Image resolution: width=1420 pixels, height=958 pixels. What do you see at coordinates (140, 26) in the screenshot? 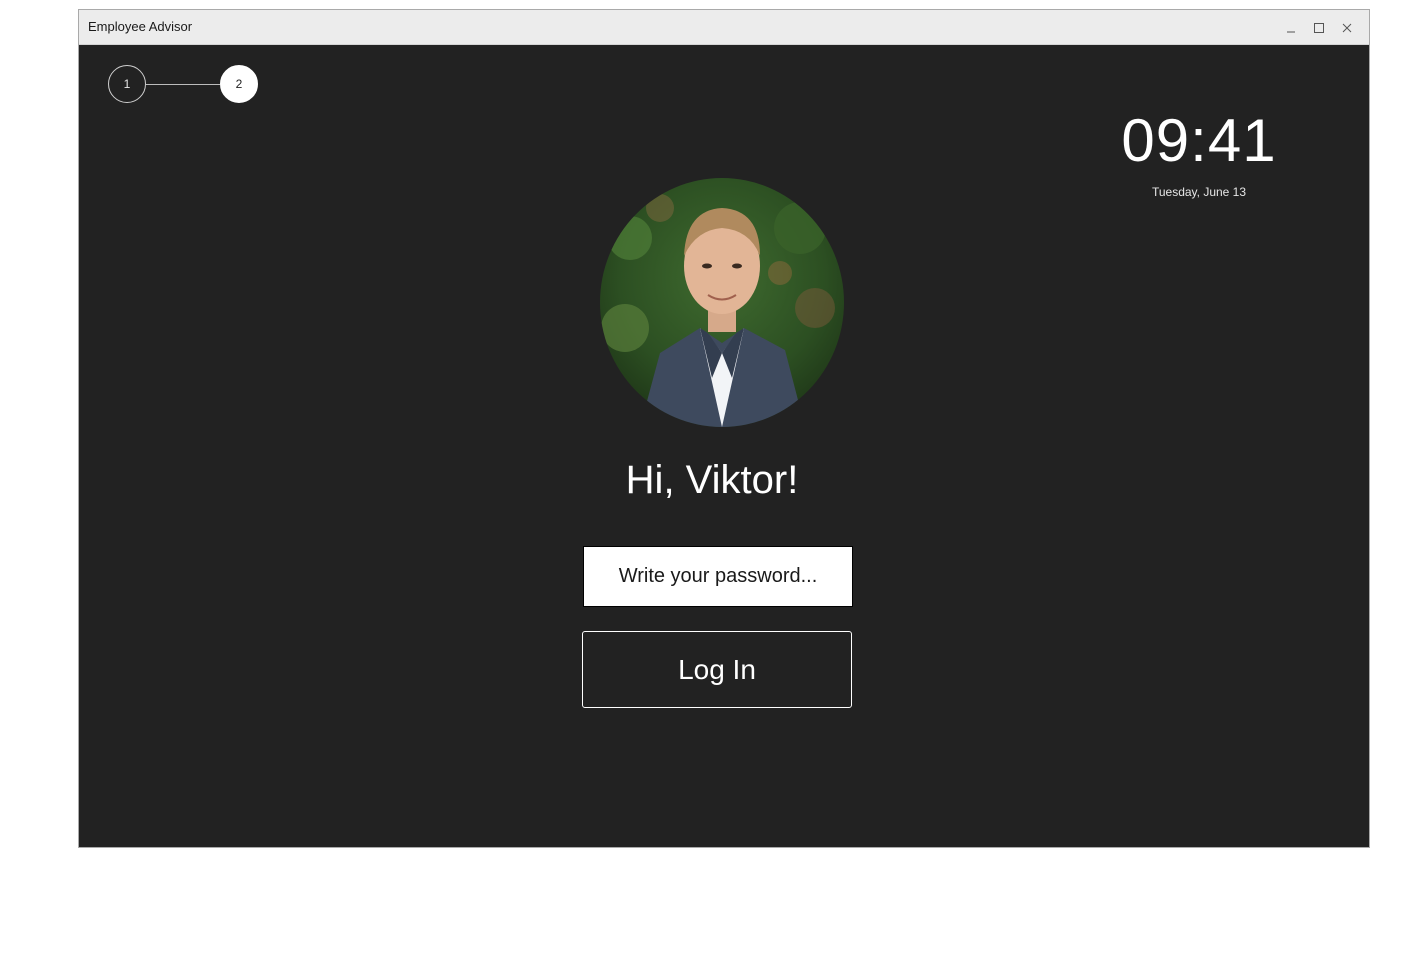
I see `window-title: Employee Advisor` at bounding box center [140, 26].